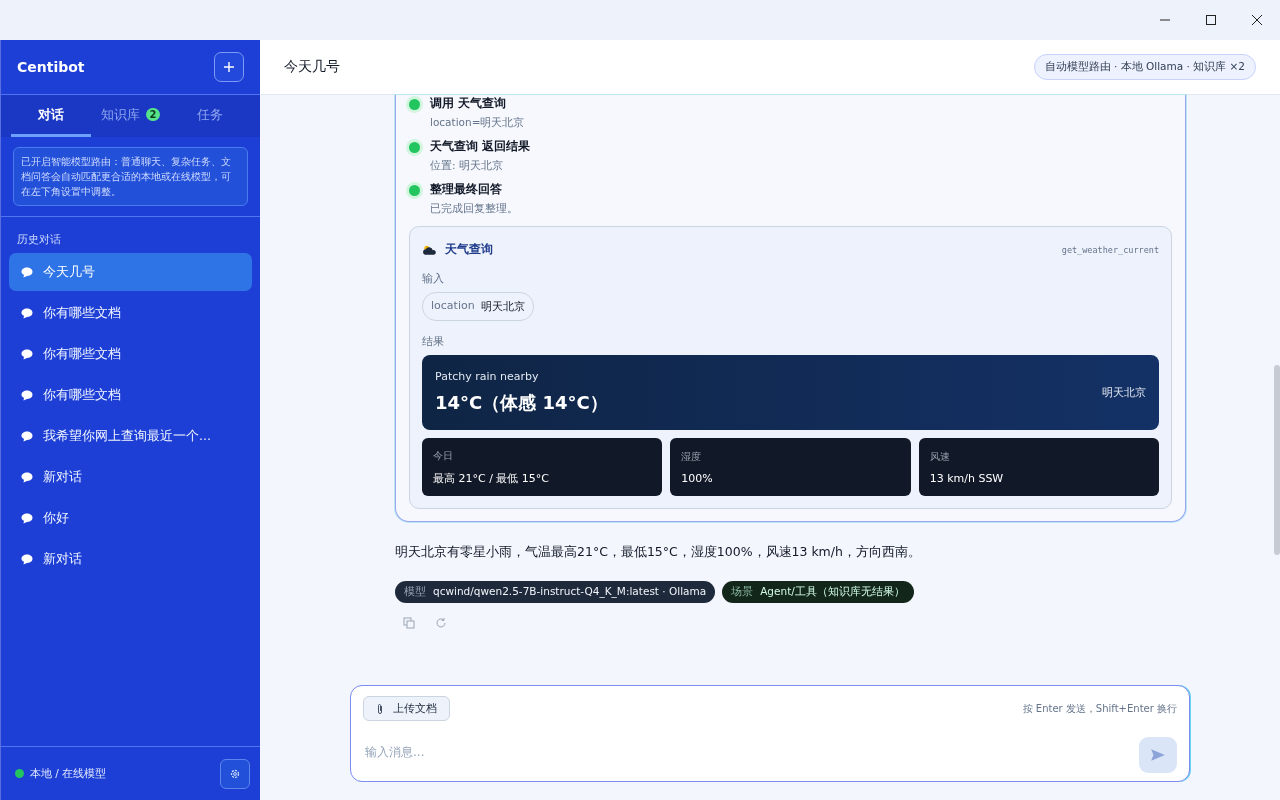 The width and height of the screenshot is (1280, 800). I want to click on route-badge: 自动模型路由 · 本地 Ollama · 知识库 ×2, so click(1144, 67).